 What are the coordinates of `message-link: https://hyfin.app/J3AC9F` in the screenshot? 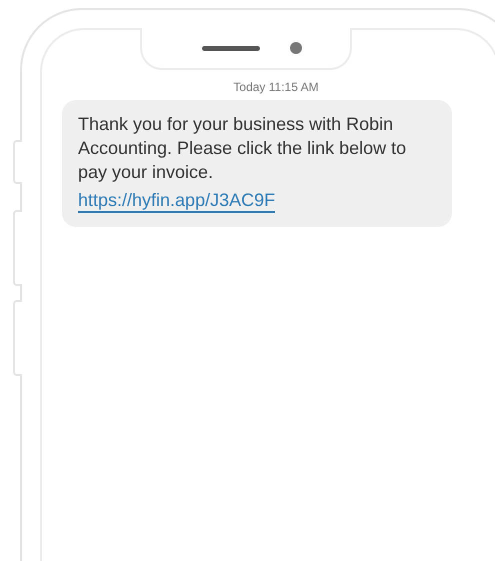 It's located at (177, 201).